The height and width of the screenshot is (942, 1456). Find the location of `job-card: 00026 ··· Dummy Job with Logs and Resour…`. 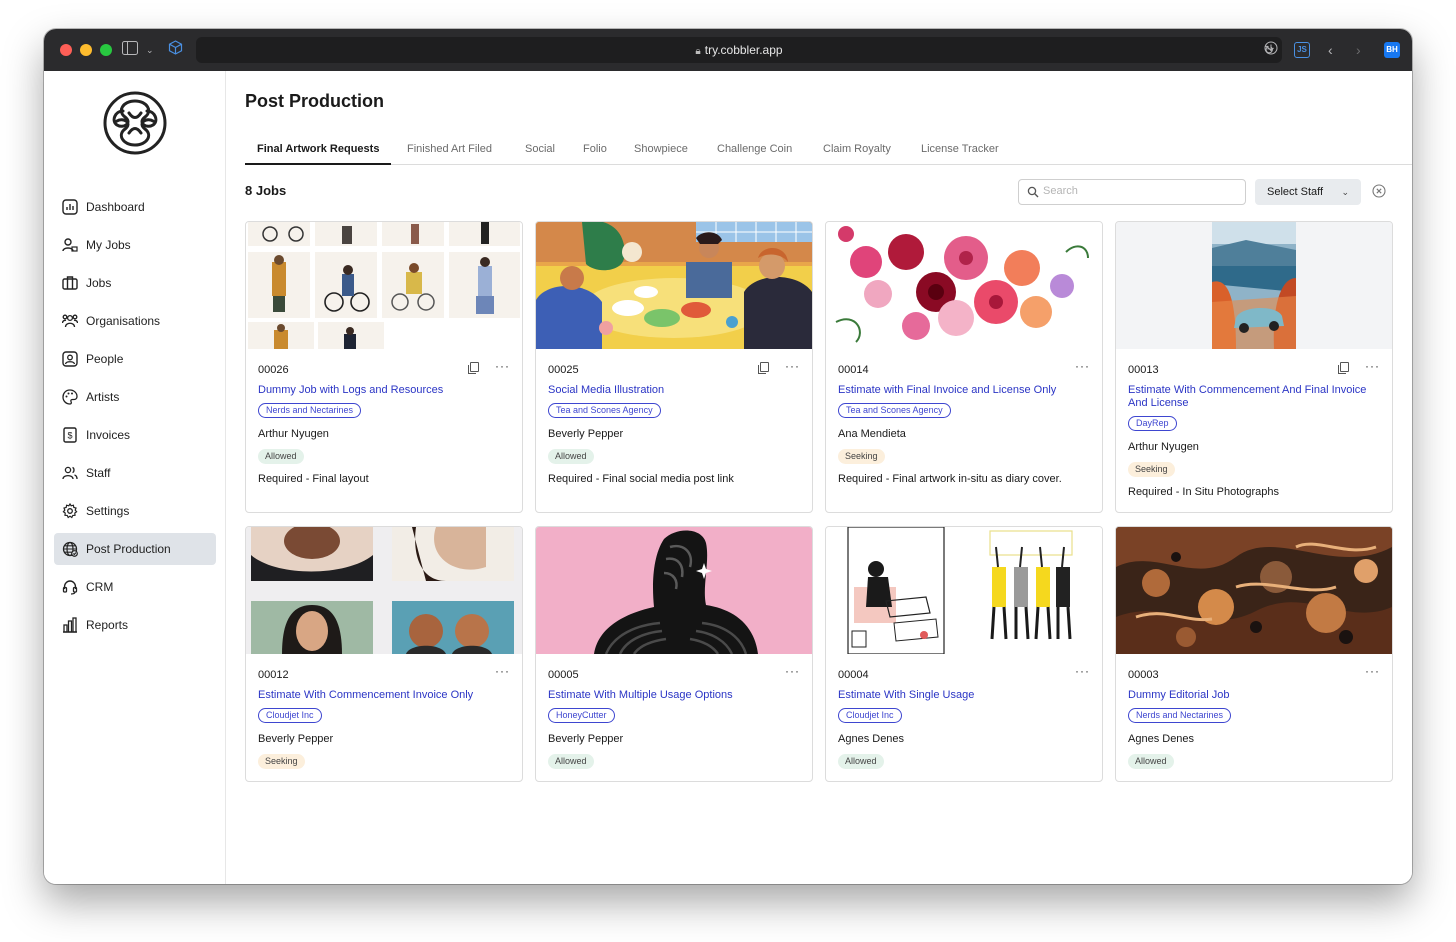

job-card: 00026 ··· Dummy Job with Logs and Resour… is located at coordinates (384, 367).